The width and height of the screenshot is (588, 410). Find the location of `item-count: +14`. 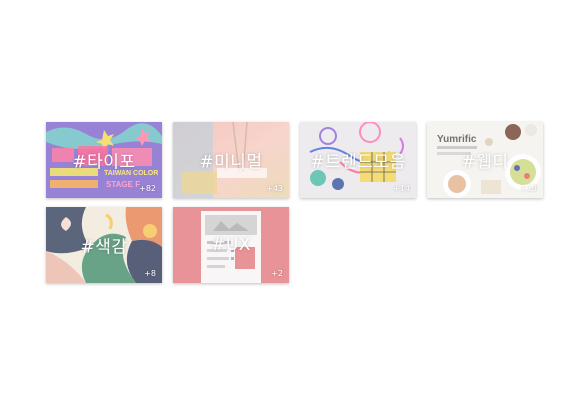

item-count: +14 is located at coordinates (401, 188).